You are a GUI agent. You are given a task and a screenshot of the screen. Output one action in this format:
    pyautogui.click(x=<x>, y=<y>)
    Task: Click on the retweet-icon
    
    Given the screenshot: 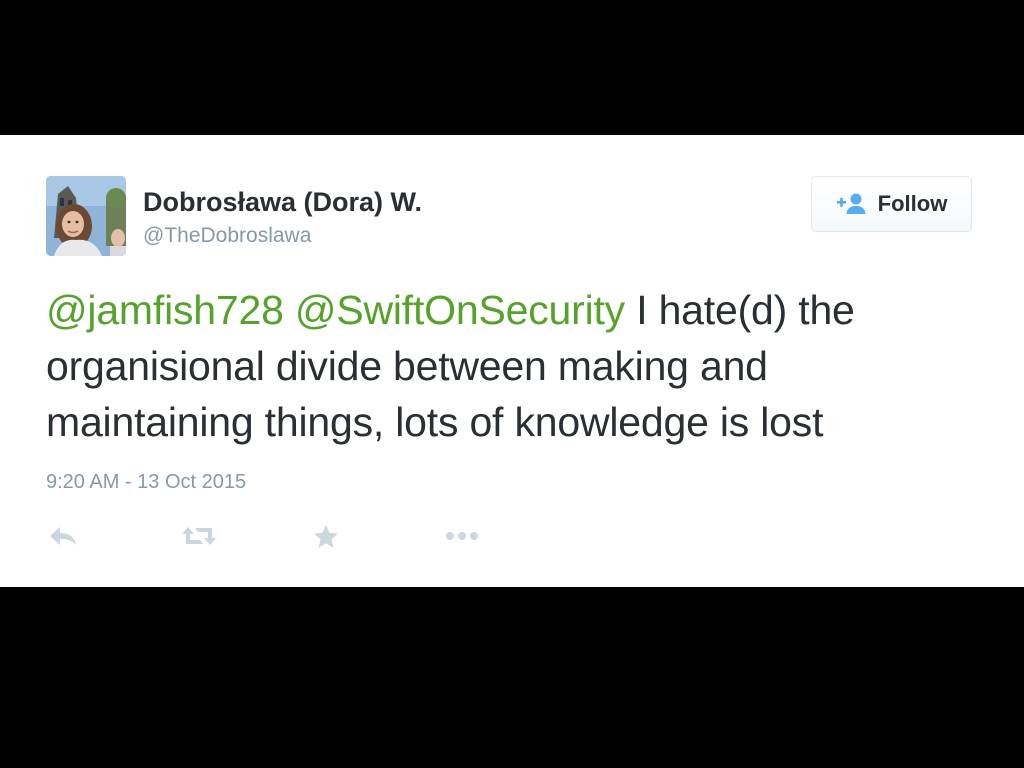 What is the action you would take?
    pyautogui.click(x=199, y=536)
    